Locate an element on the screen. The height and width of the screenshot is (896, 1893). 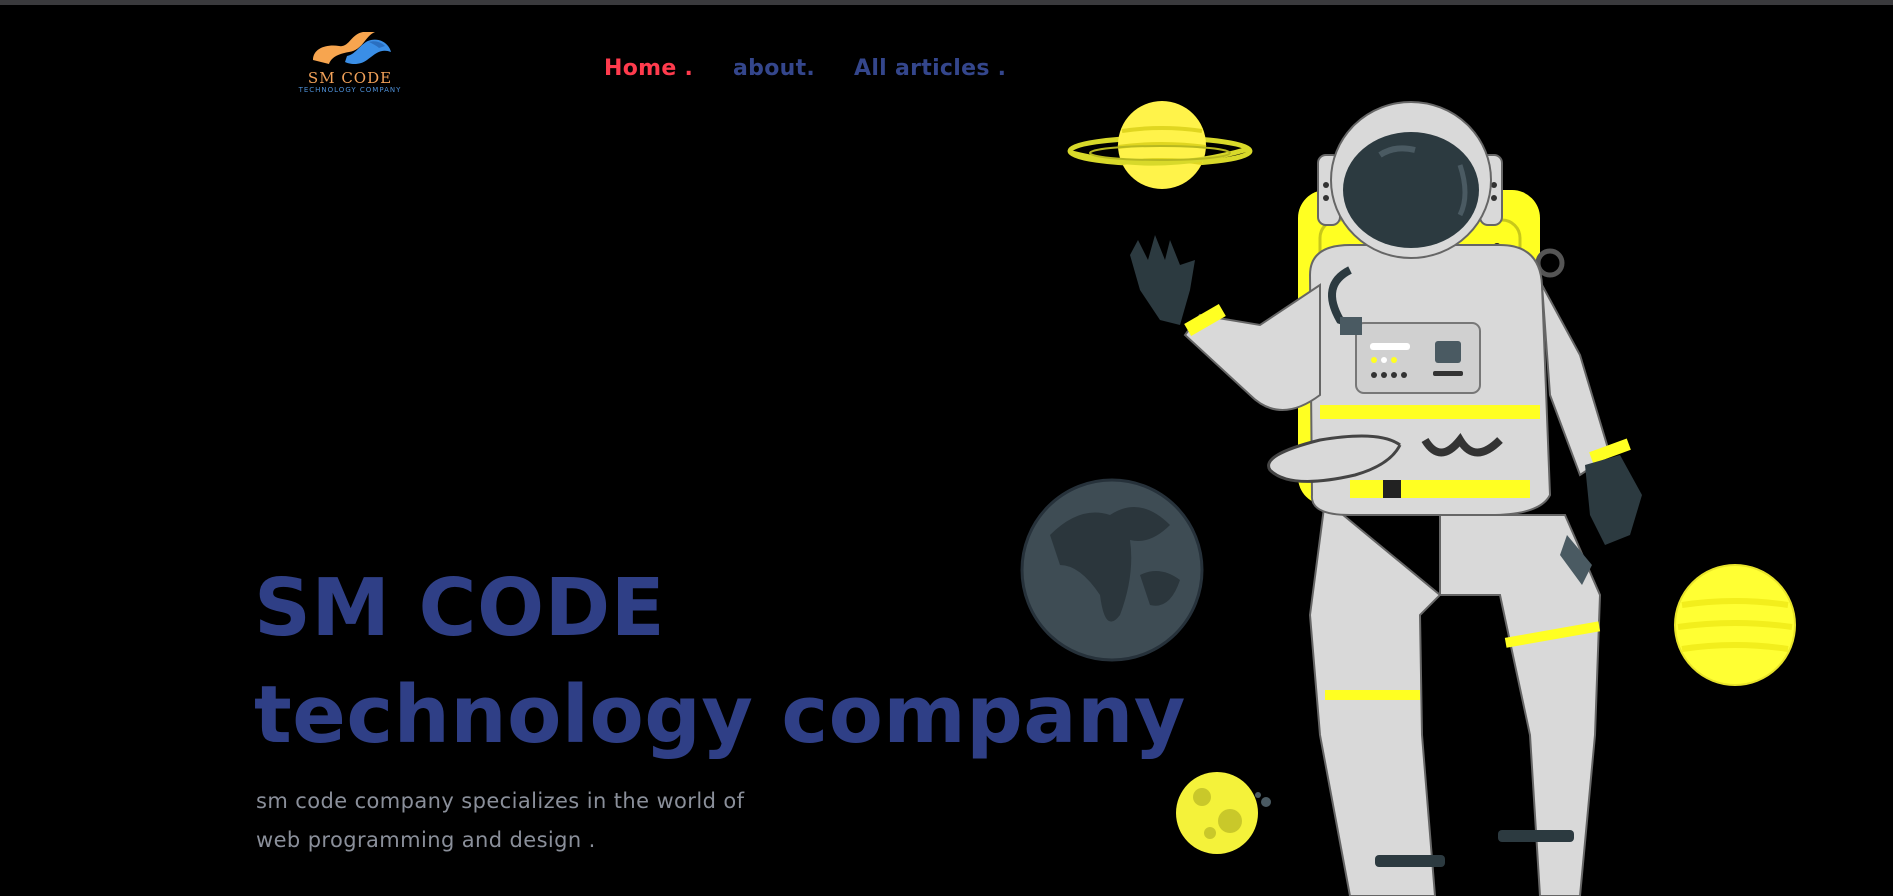
hero-title: SM CODE technology company is located at coordinates (720, 662).